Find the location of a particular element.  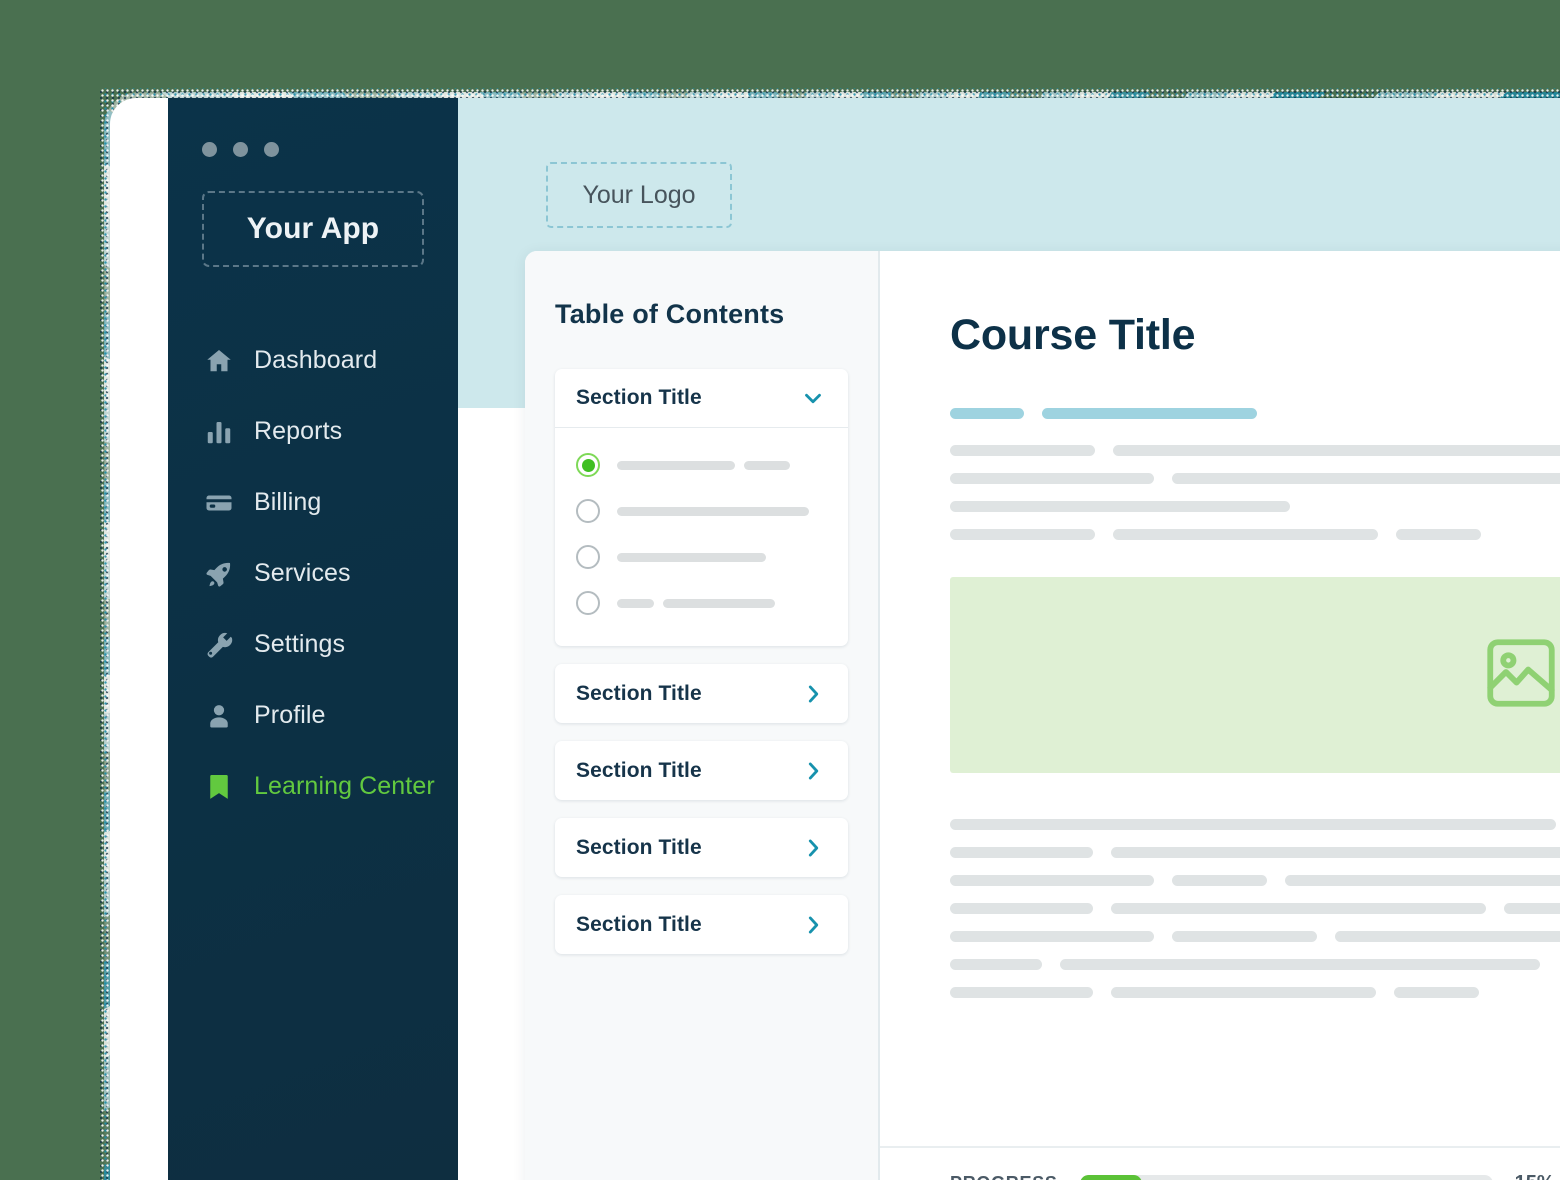

logo-placeholder: Your Logo is located at coordinates (639, 195).